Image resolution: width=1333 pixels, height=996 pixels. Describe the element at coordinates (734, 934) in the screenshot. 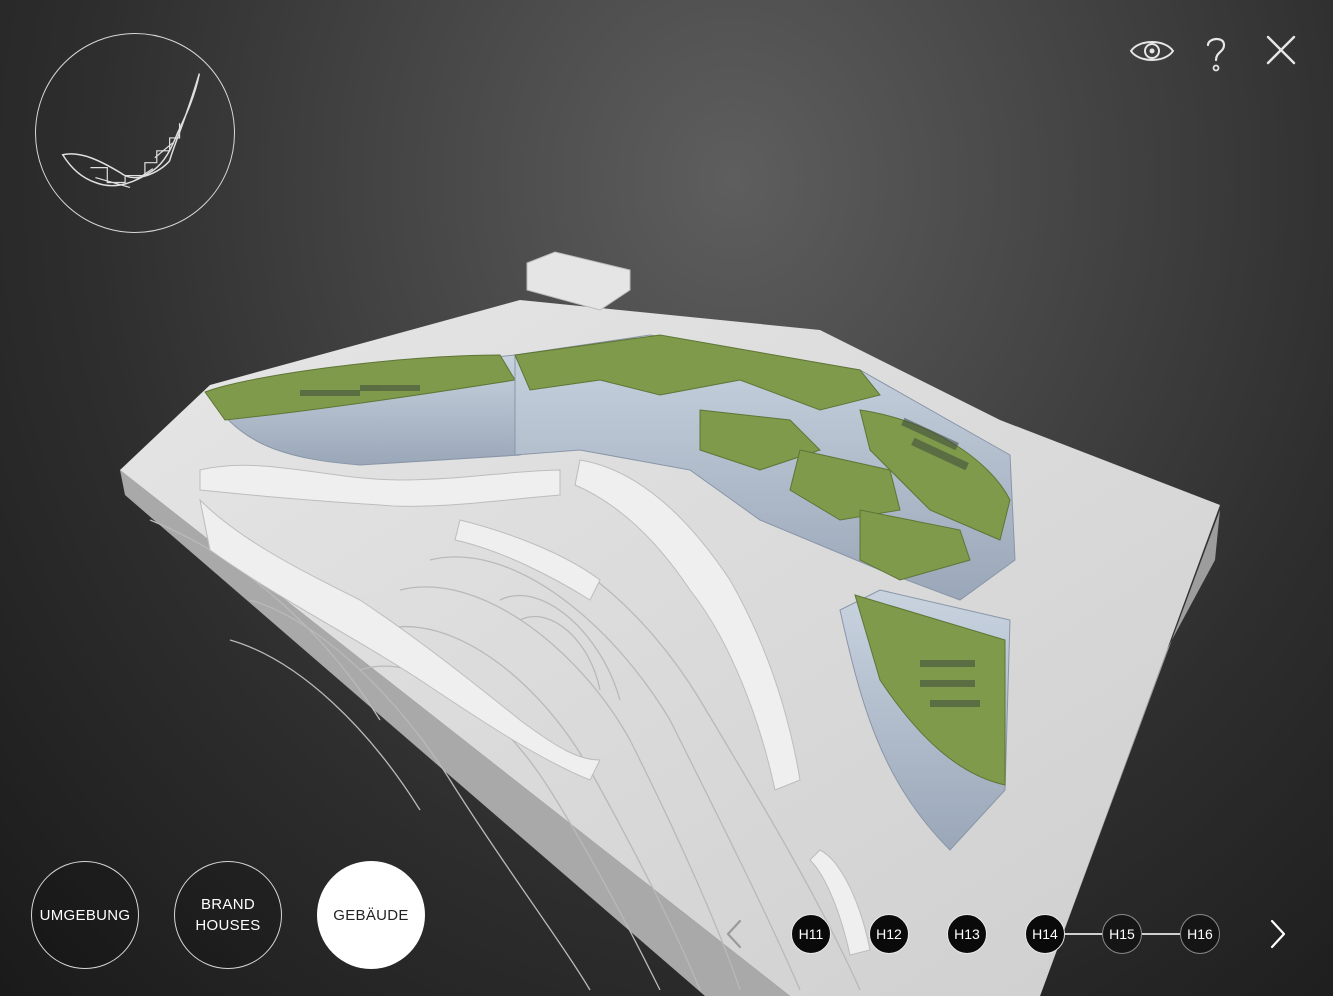

I see `chevron-left-icon` at that location.